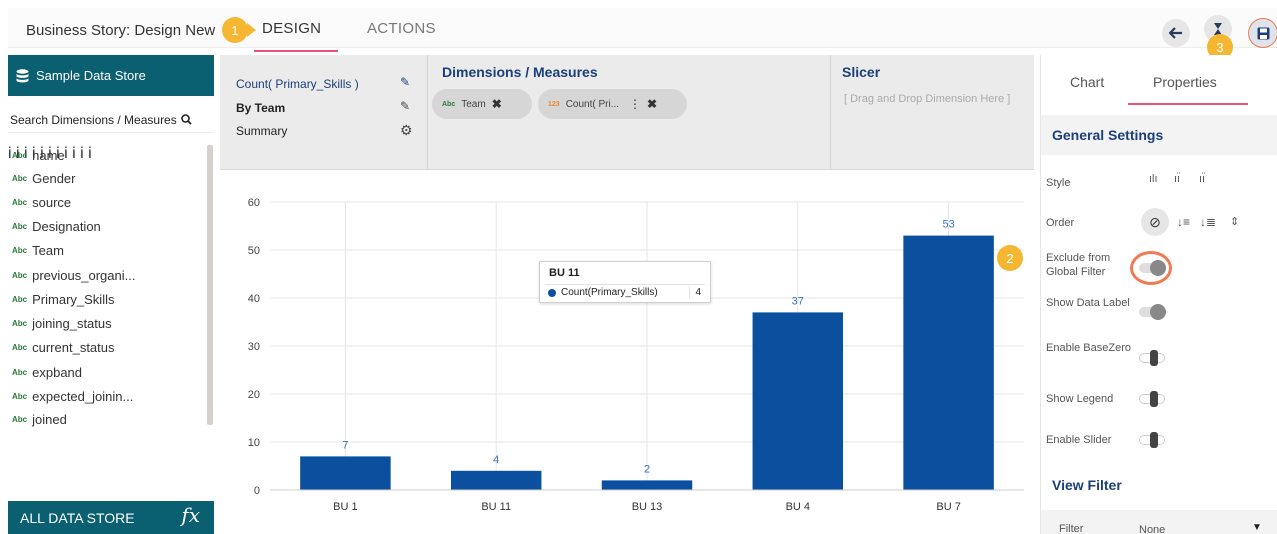  I want to click on exclude-global-filter-label: Exclude from Global Filter, so click(1078, 265).